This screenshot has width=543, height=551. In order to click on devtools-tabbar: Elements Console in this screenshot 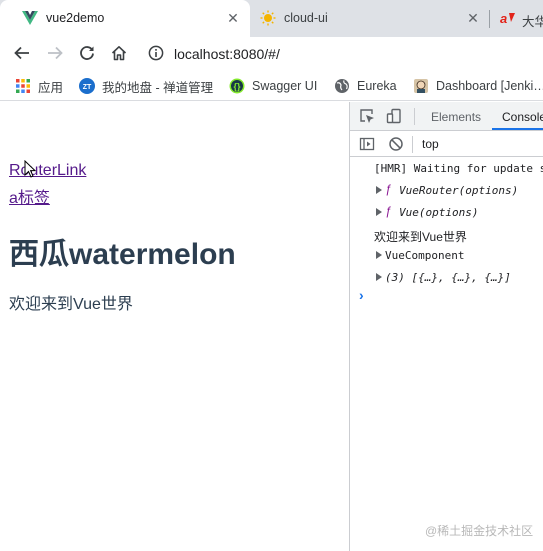, I will do `click(446, 116)`.